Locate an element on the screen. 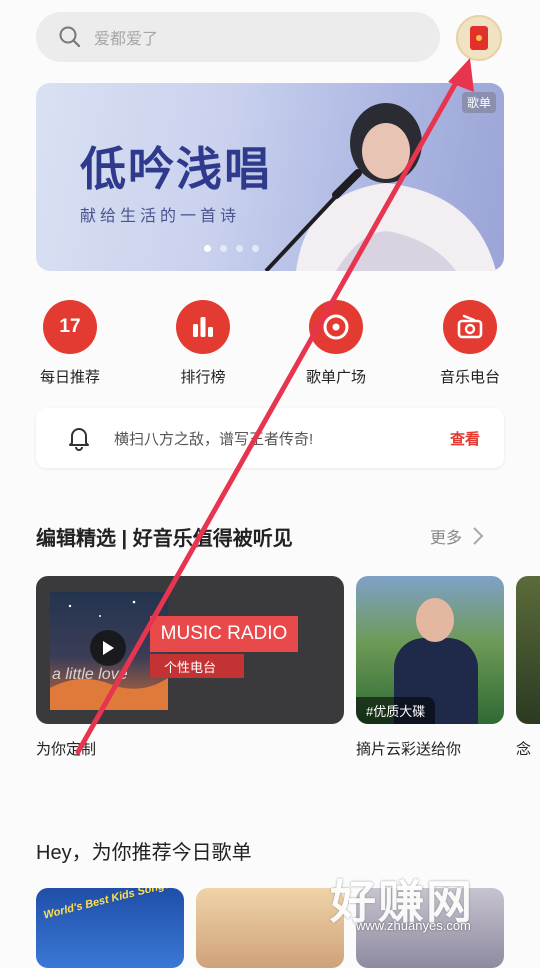 The image size is (540, 968). watermark-url: www.zhuanyes.com is located at coordinates (413, 925).